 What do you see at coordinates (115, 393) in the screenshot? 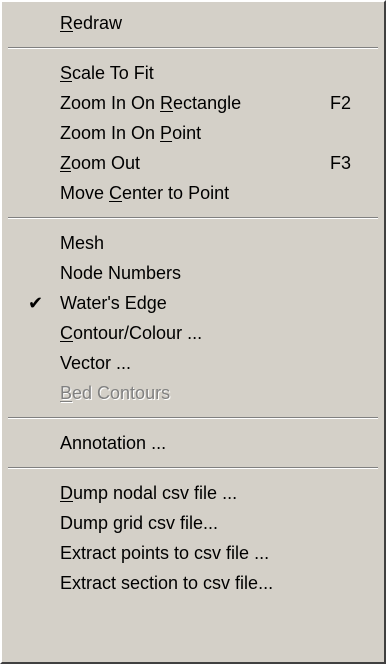
I see `menu-item-label: Bed Contours` at bounding box center [115, 393].